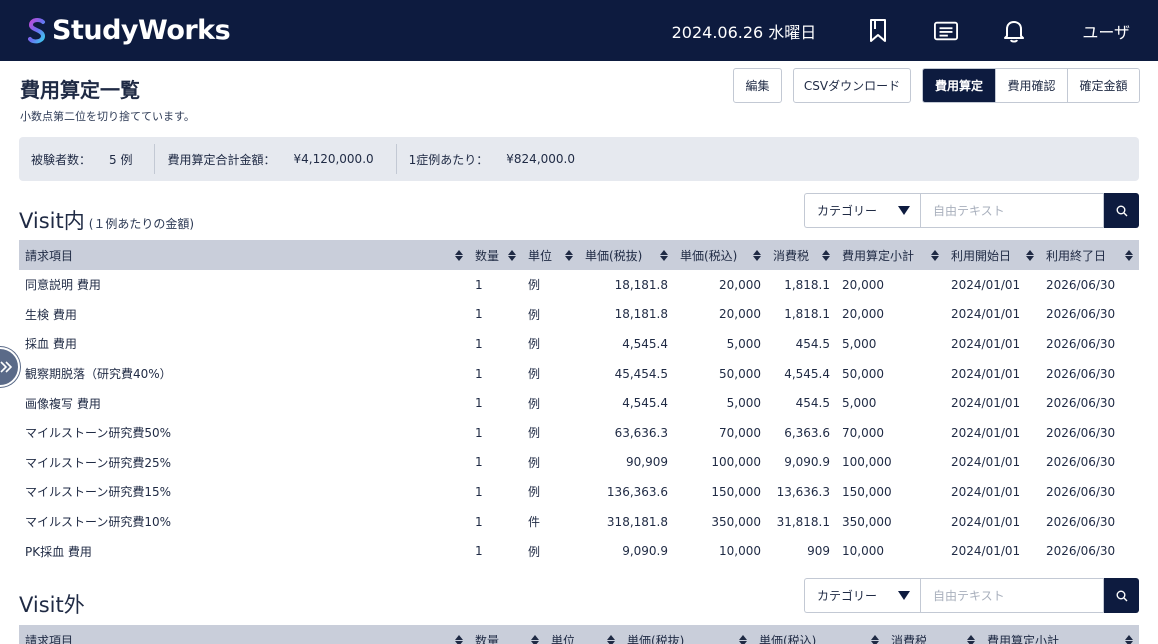 This screenshot has width=1158, height=644. Describe the element at coordinates (867, 491) in the screenshot. I see `table-cell: 150,000` at that location.